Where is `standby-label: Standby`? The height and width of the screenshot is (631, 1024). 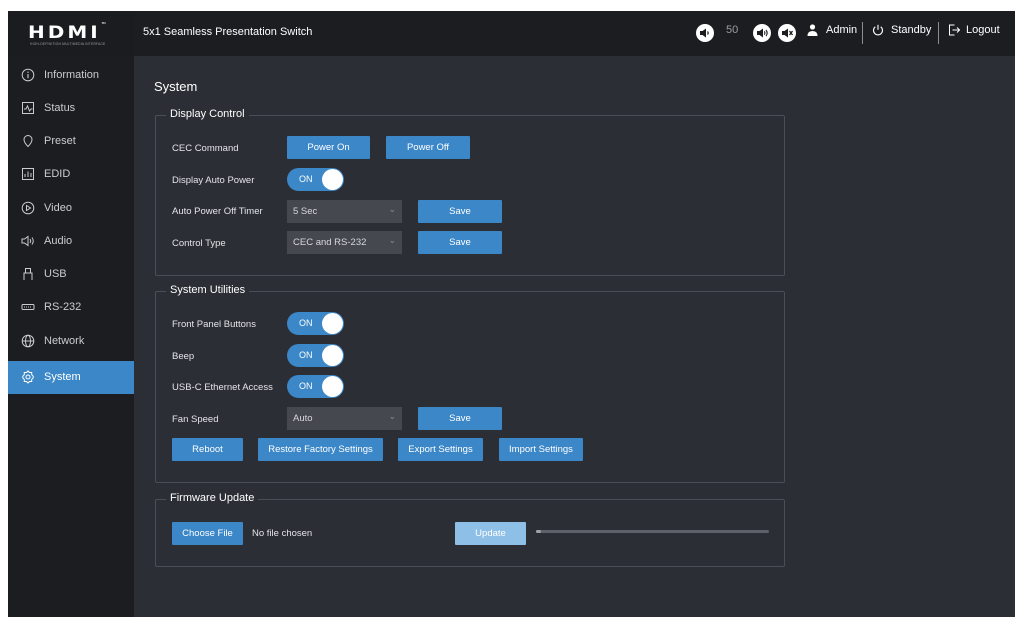 standby-label: Standby is located at coordinates (911, 30).